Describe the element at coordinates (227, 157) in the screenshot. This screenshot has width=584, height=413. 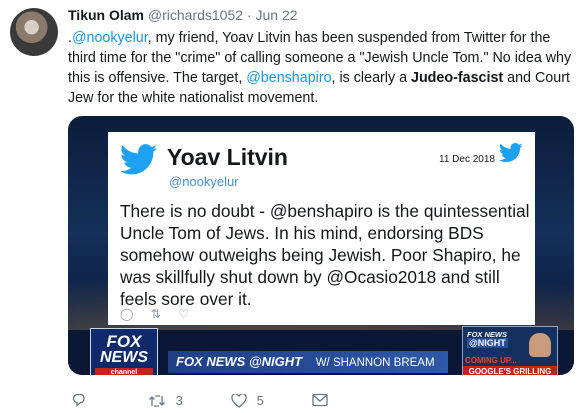
I see `quoted-author-name: Yoav Litvin` at that location.